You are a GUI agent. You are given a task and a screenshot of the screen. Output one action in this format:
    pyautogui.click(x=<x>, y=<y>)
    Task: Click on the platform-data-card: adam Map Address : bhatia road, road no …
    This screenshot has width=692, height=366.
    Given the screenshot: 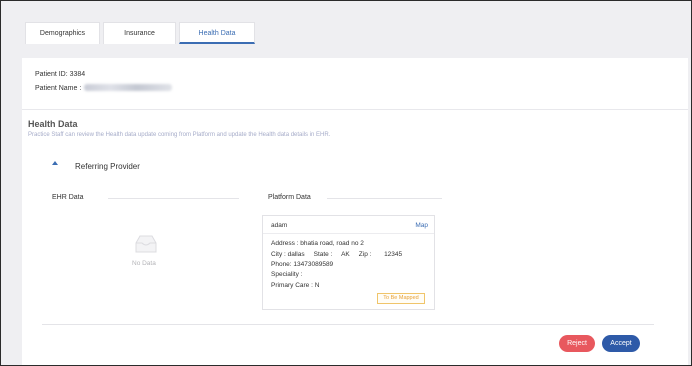 What is the action you would take?
    pyautogui.click(x=348, y=262)
    